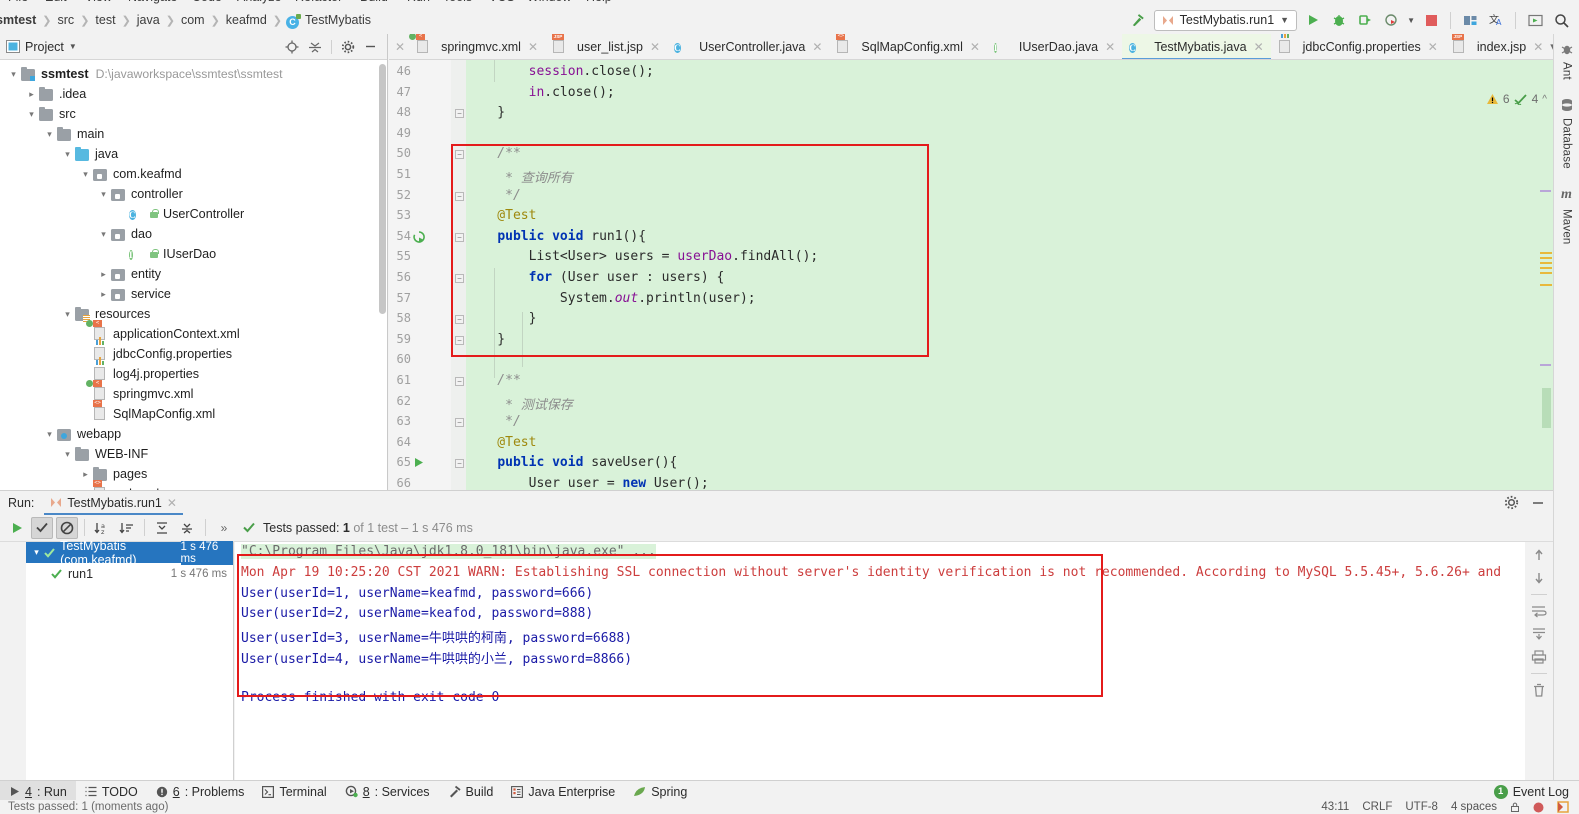 The height and width of the screenshot is (814, 1579). I want to click on soft-wrap-icon, so click(1539, 611).